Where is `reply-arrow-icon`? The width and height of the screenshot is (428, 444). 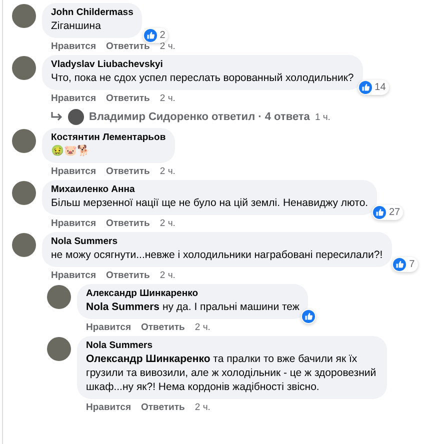
reply-arrow-icon is located at coordinates (57, 117).